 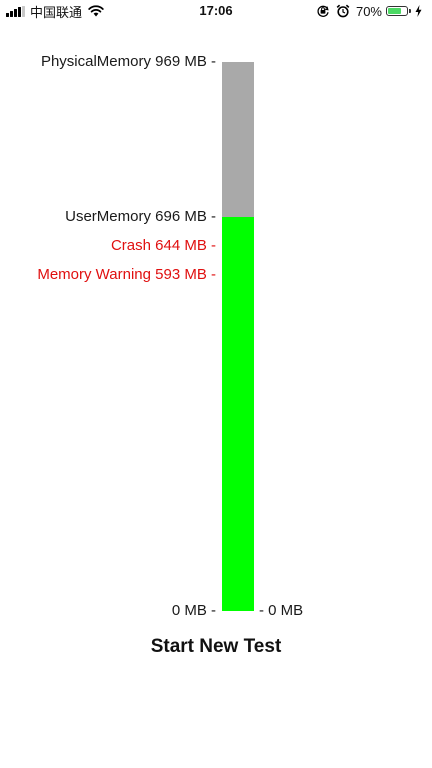 I want to click on battery-icon, so click(x=398, y=11).